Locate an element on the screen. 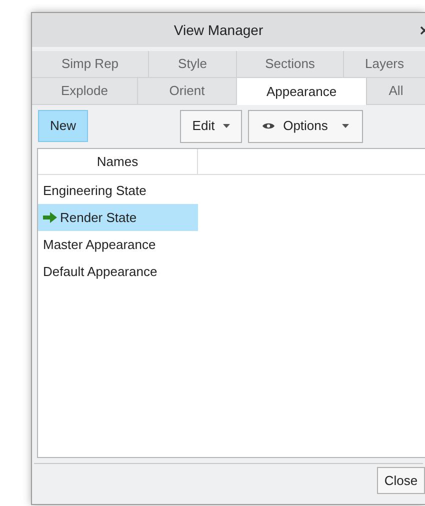 Image resolution: width=425 pixels, height=506 pixels. list-item: Engineering State is located at coordinates (118, 190).